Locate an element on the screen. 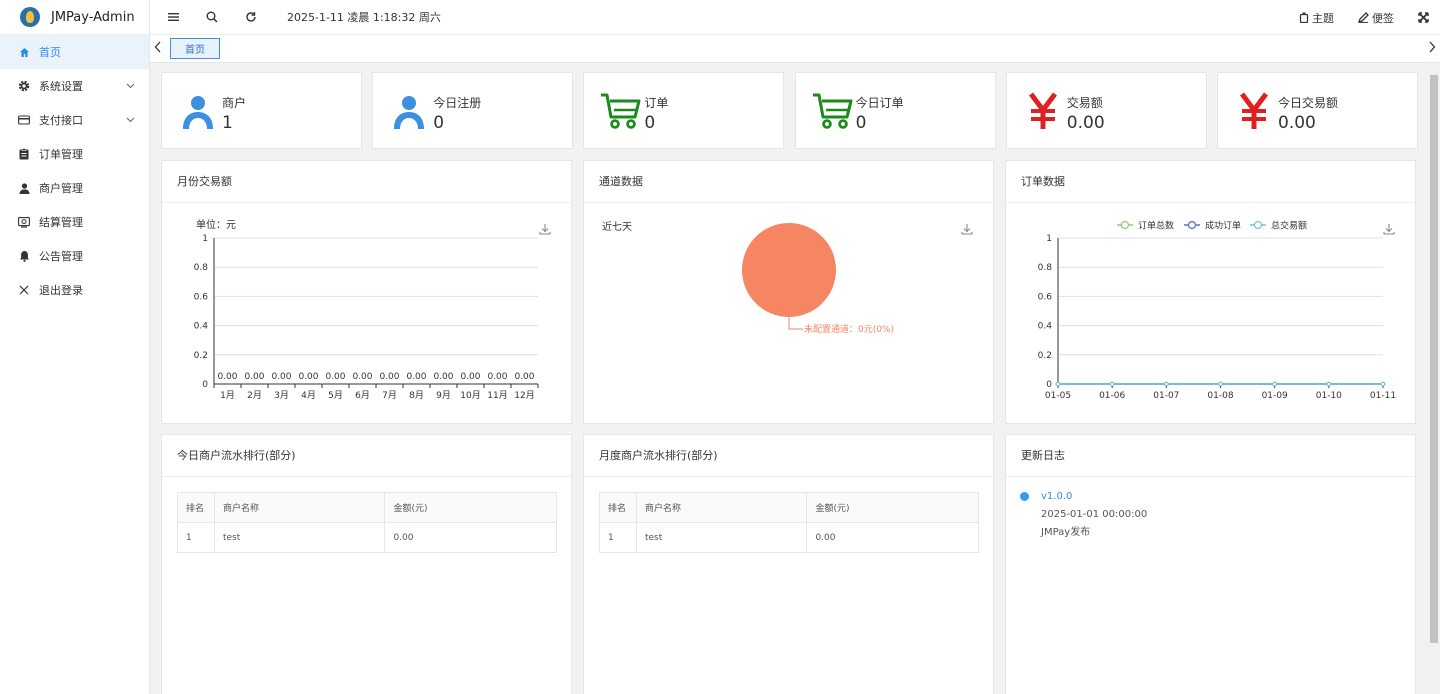  user-icon is located at coordinates (409, 111).